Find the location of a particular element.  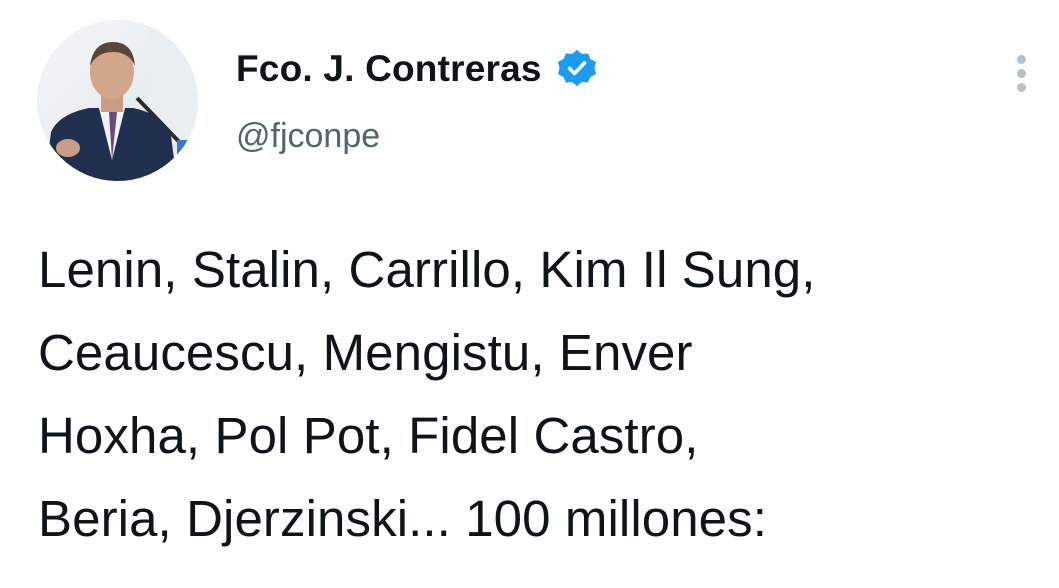

more-options-icon is located at coordinates (1021, 73).